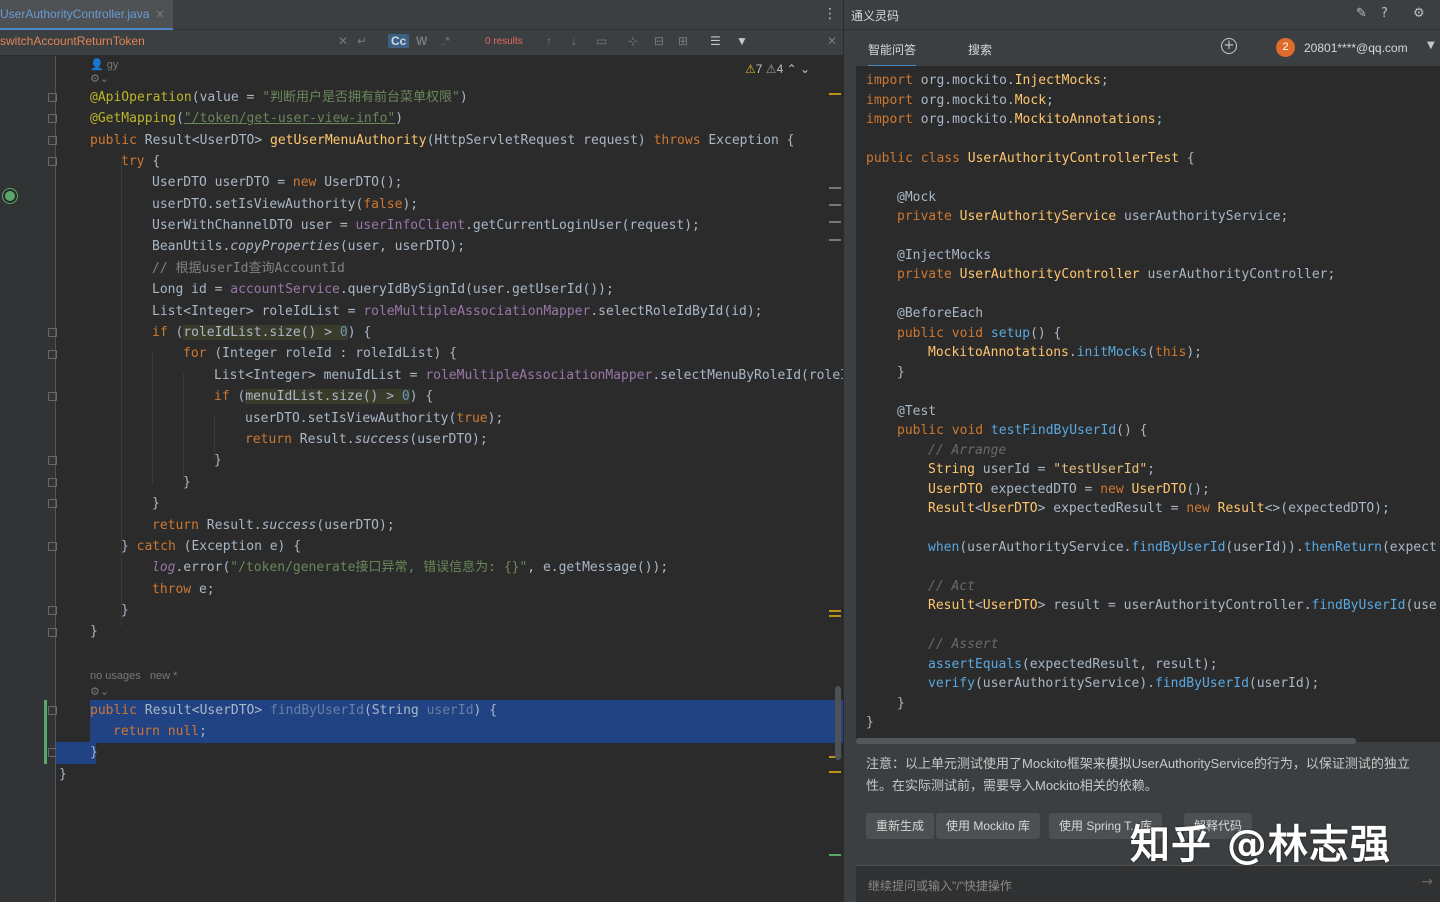 Image resolution: width=1440 pixels, height=902 pixels. Describe the element at coordinates (980, 49) in the screenshot. I see `tab-search: 搜索` at that location.